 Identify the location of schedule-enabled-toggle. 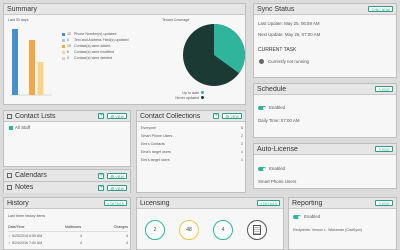
(262, 108).